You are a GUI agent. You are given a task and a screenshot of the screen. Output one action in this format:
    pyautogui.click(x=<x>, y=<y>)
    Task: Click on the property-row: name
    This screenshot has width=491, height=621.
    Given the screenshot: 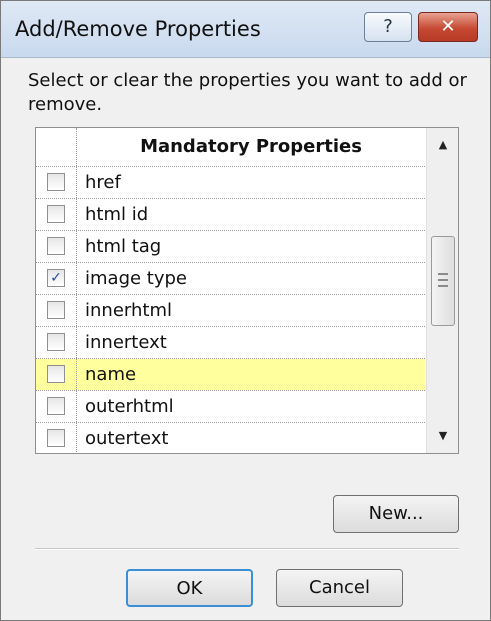 What is the action you would take?
    pyautogui.click(x=230, y=375)
    